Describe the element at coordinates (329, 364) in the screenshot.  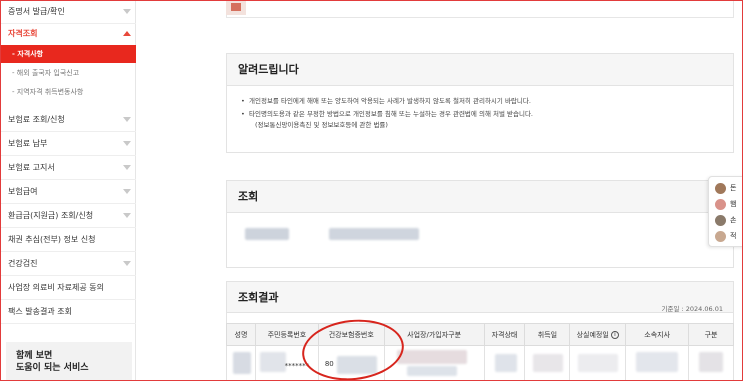
I see `card-no-prefix: 80` at that location.